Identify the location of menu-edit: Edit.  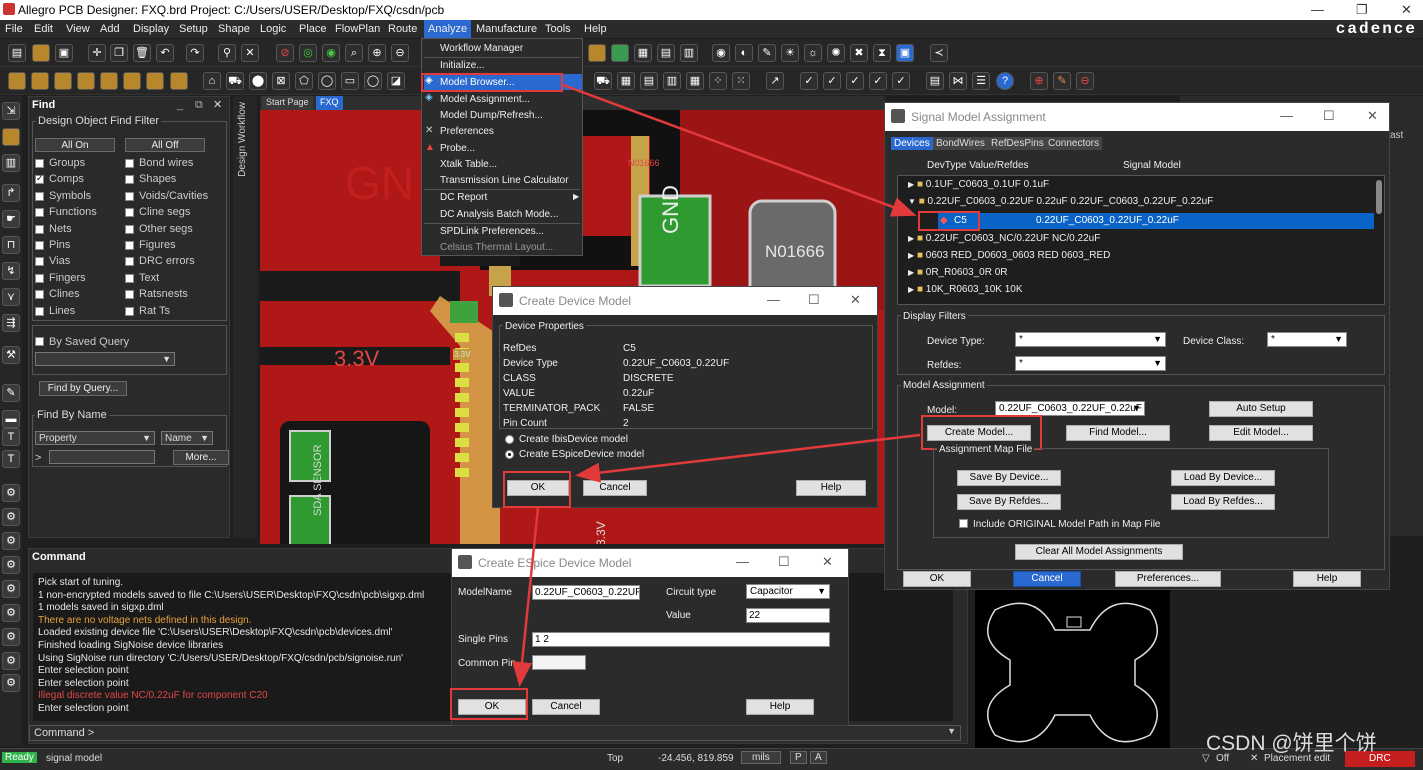
(43, 29).